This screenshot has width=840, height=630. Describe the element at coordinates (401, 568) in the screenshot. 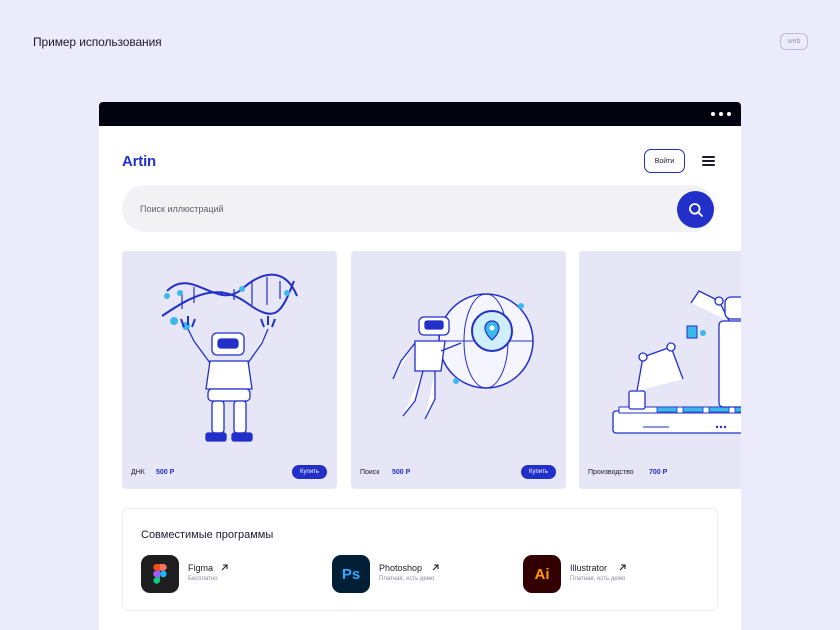

I see `app-name: Photoshop` at that location.